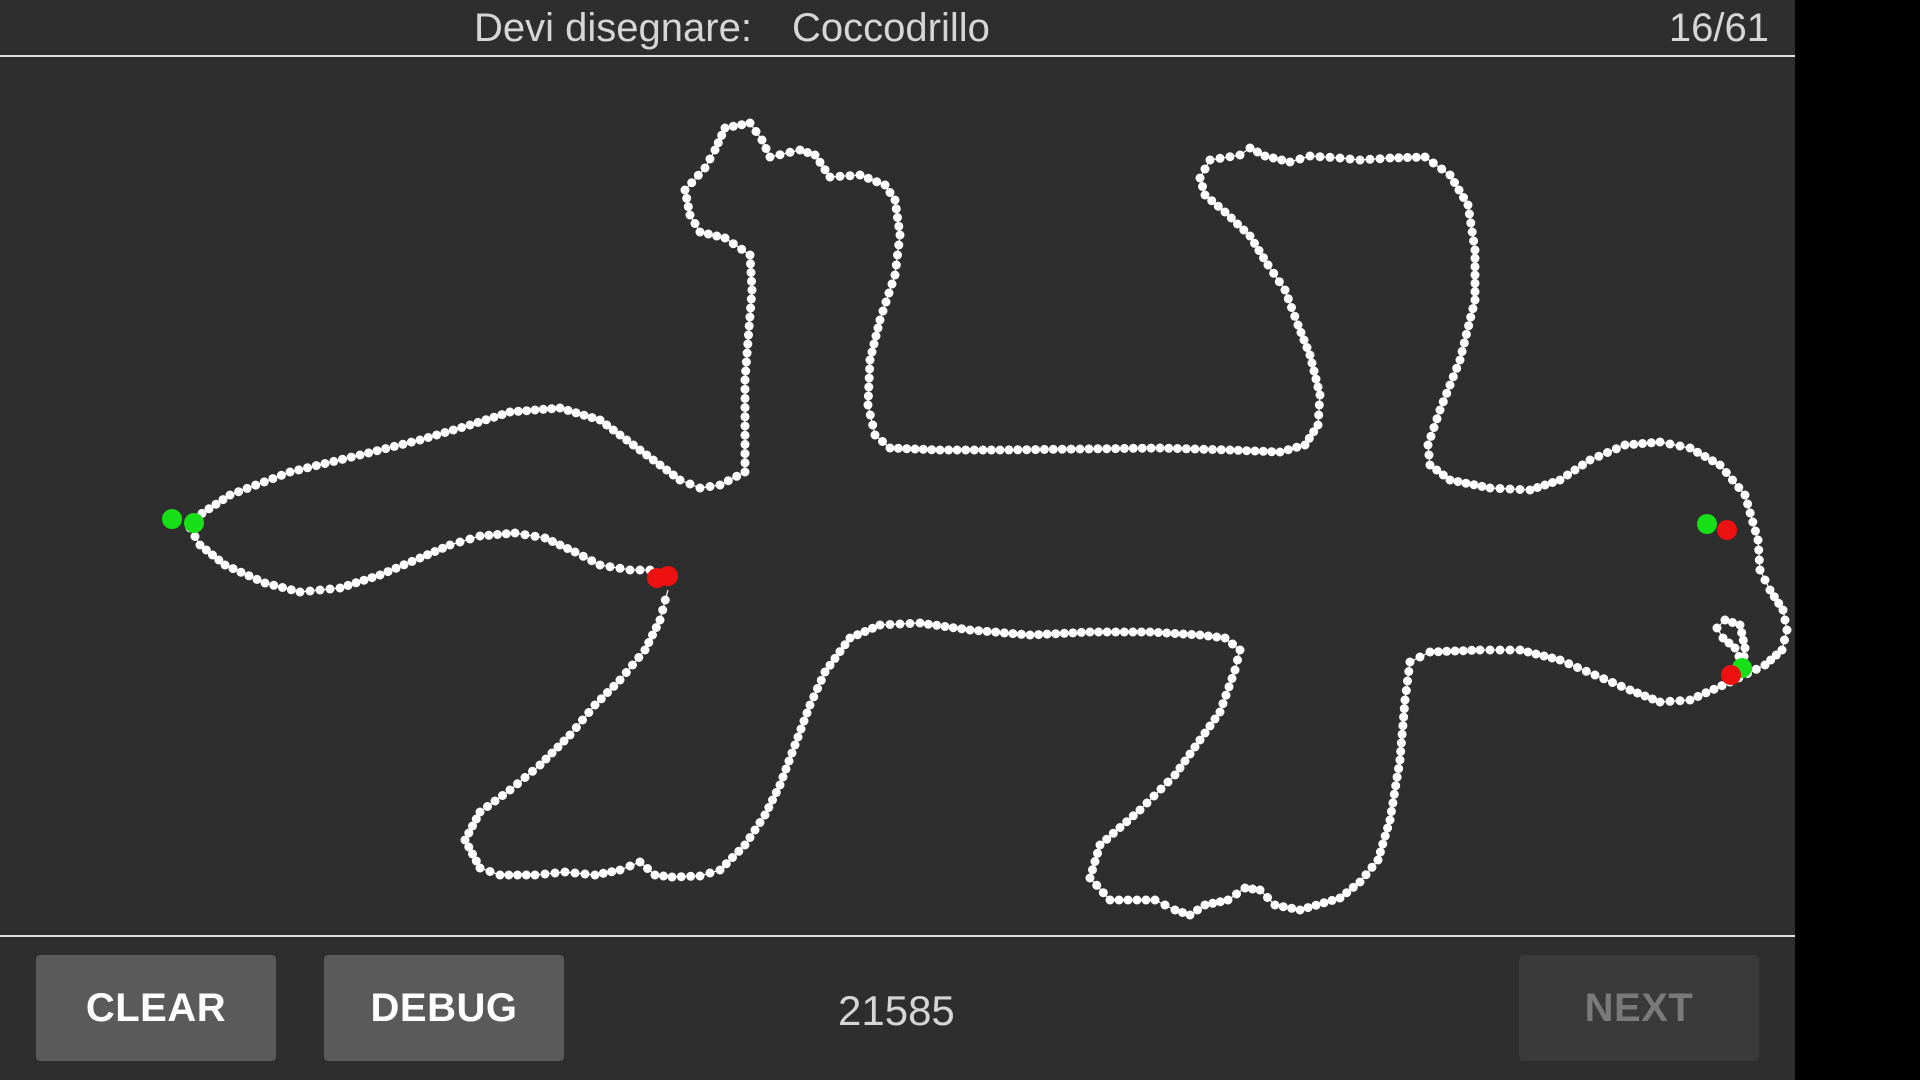  What do you see at coordinates (444, 1008) in the screenshot?
I see `debug-button: DEBUG` at bounding box center [444, 1008].